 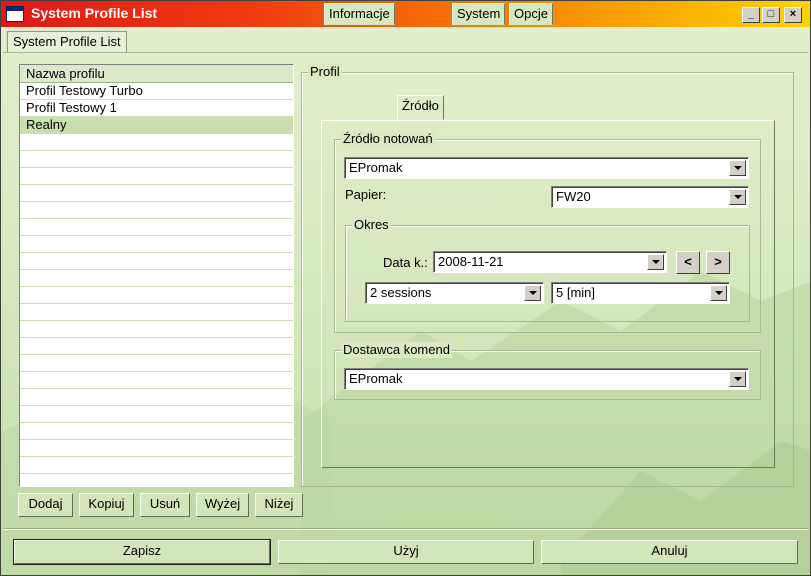 What do you see at coordinates (15, 14) in the screenshot?
I see `window-icon` at bounding box center [15, 14].